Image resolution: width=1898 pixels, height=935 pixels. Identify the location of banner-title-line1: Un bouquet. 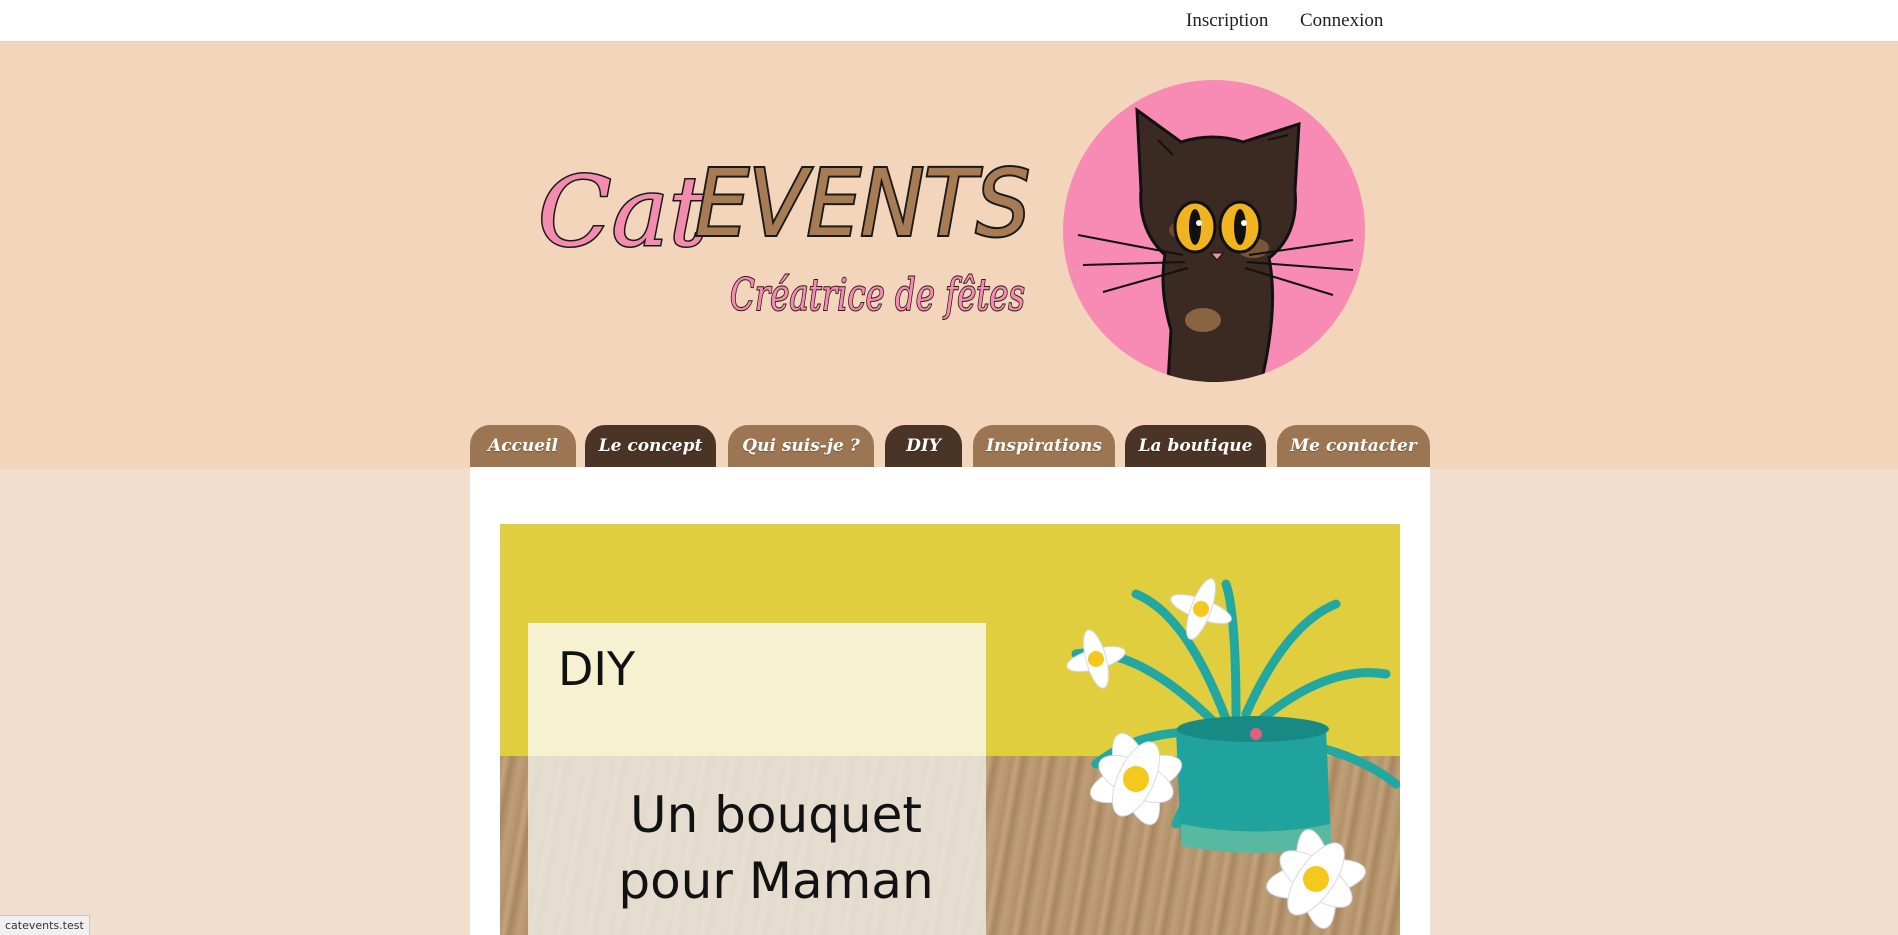
(776, 815).